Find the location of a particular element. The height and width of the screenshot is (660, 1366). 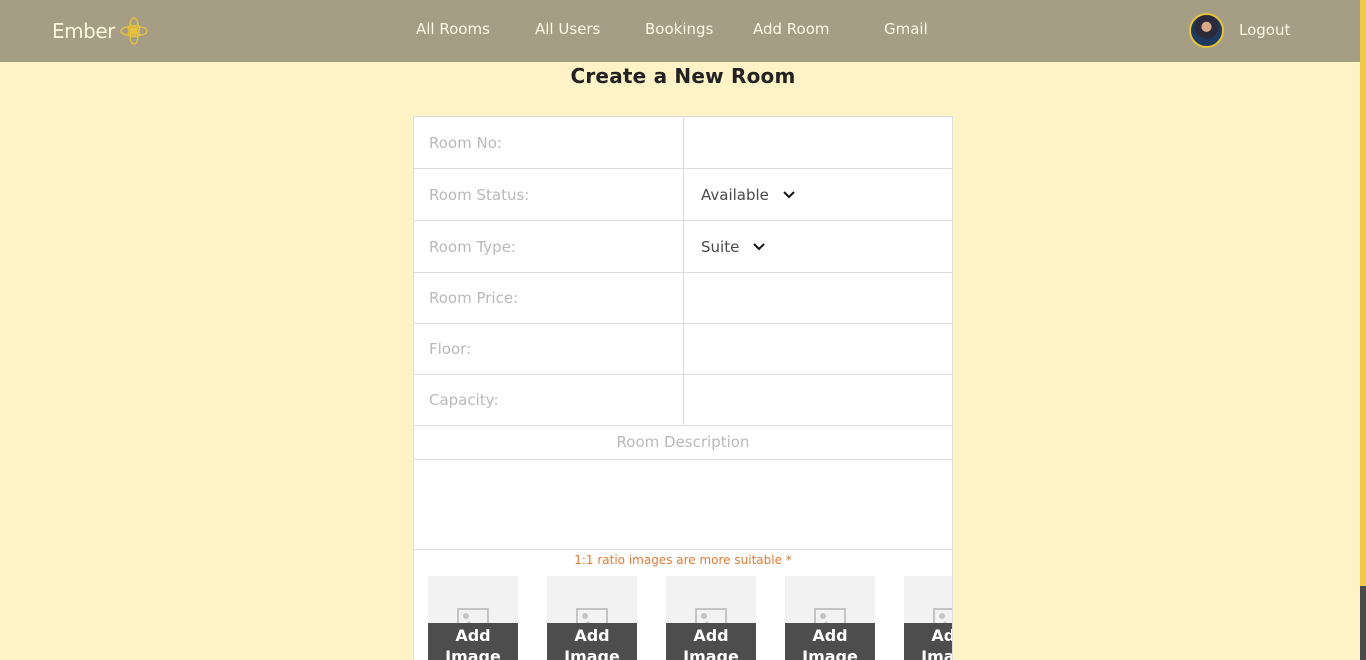

room-type-label: Room Type: is located at coordinates (549, 246).